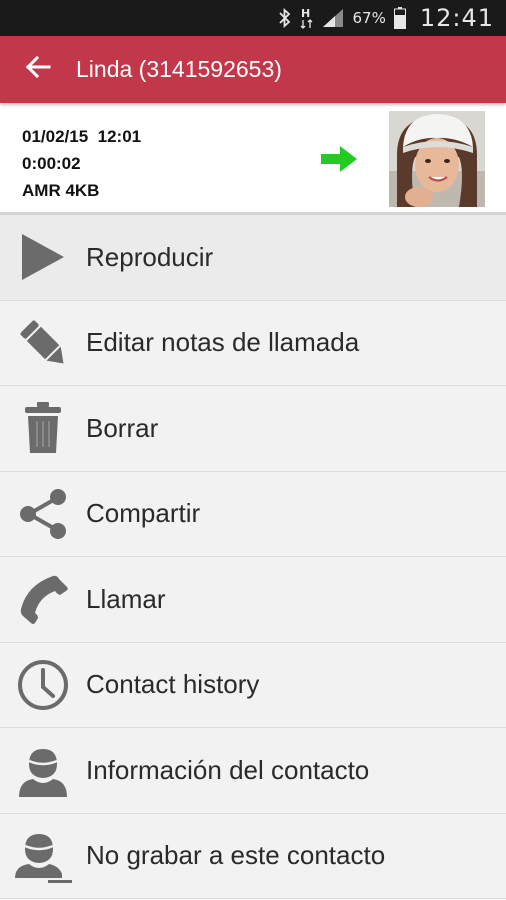  I want to click on pencil-icon, so click(43, 343).